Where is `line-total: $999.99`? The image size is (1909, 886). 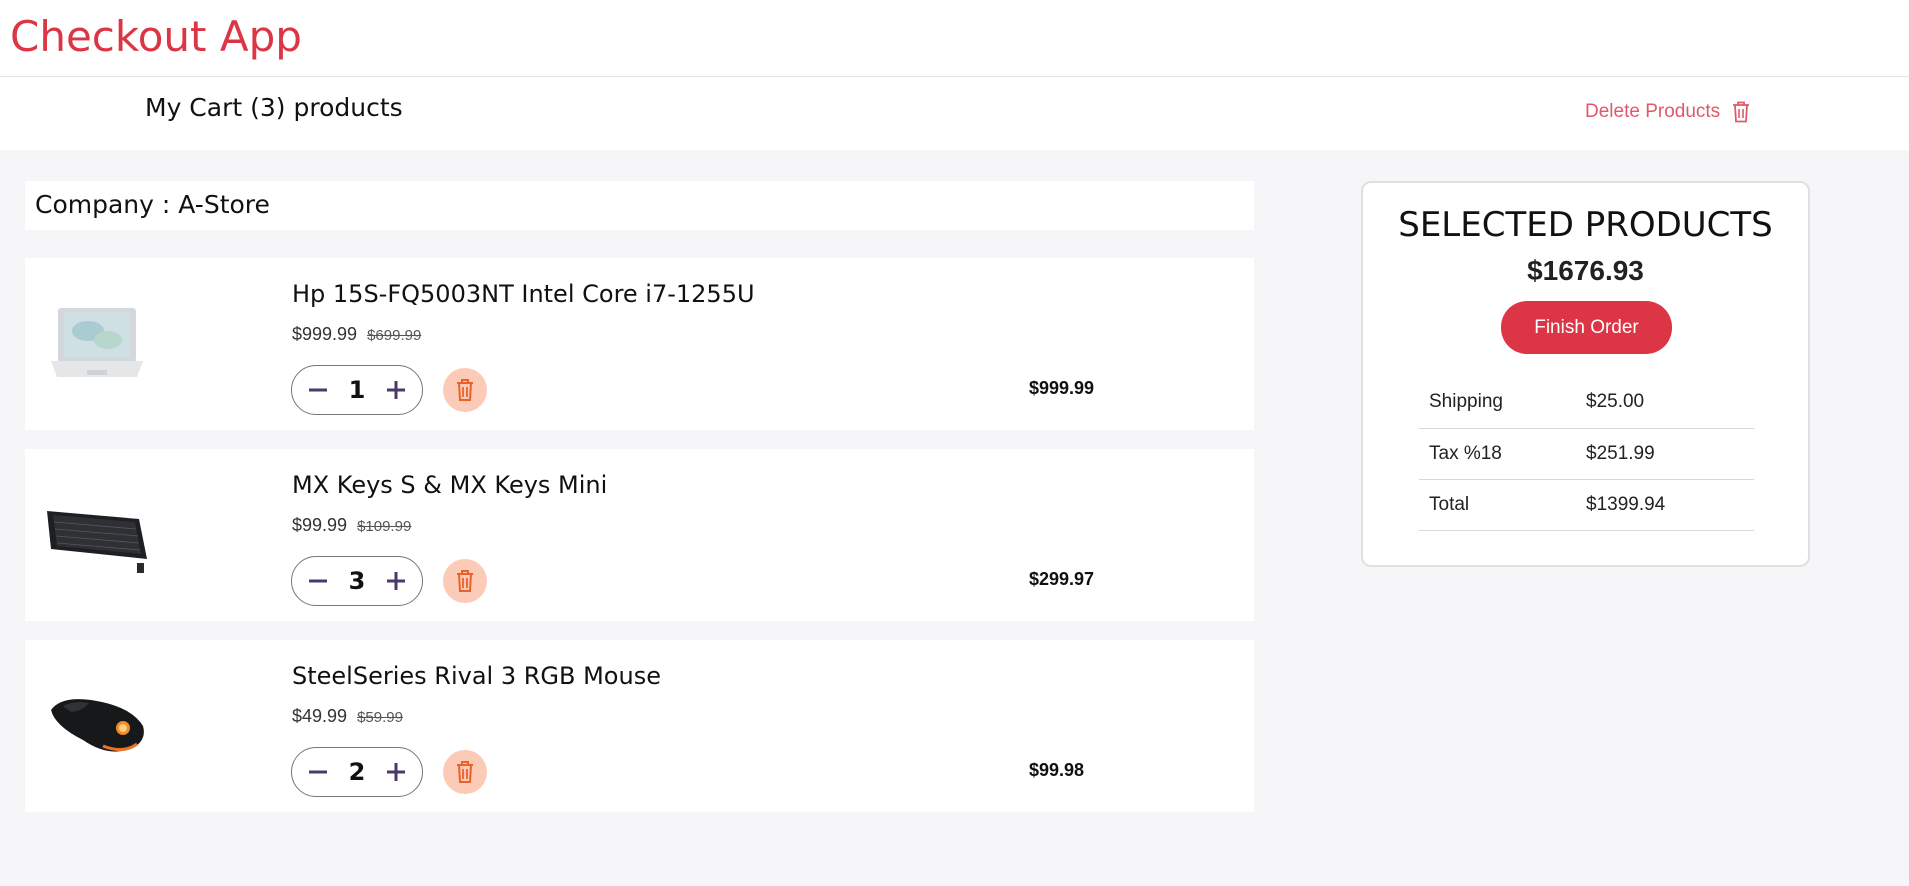 line-total: $999.99 is located at coordinates (1062, 388).